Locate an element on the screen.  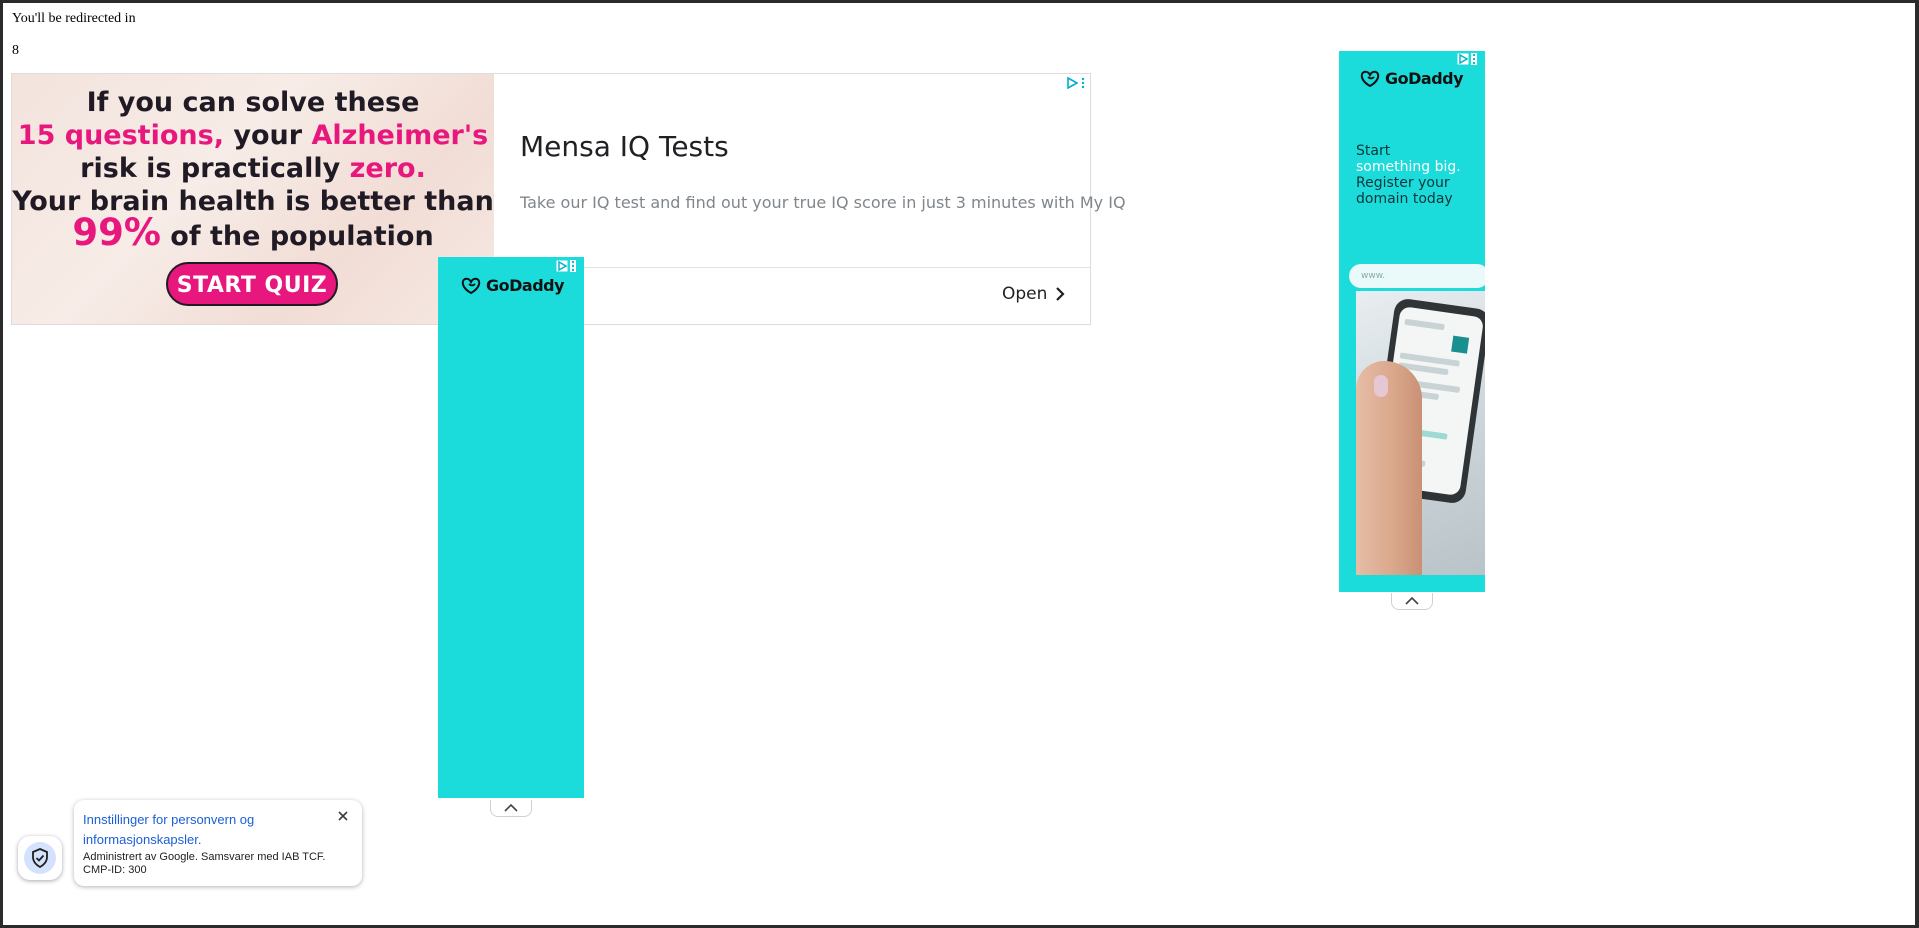
phone-in-hand-image is located at coordinates (1420, 433).